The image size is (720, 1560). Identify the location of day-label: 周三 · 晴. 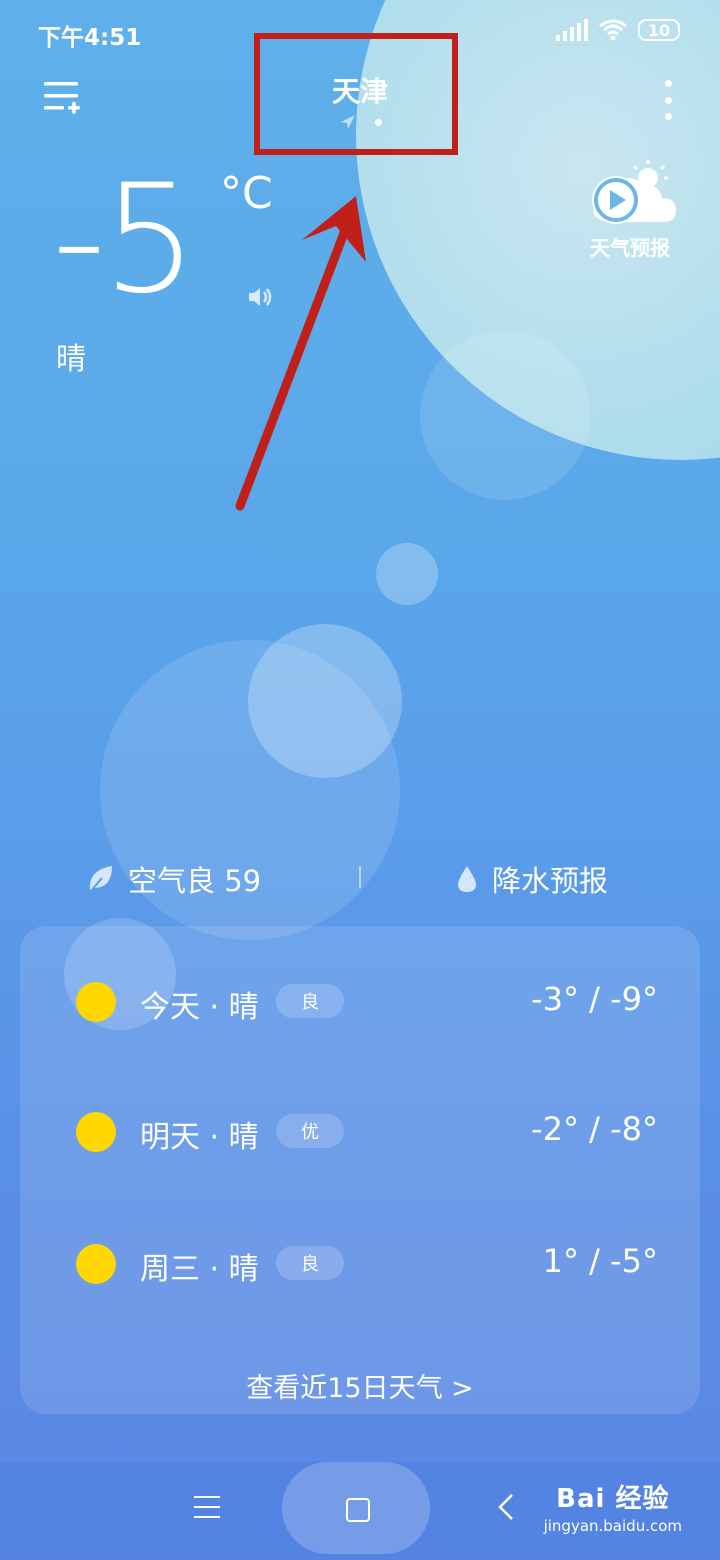
(199, 1269).